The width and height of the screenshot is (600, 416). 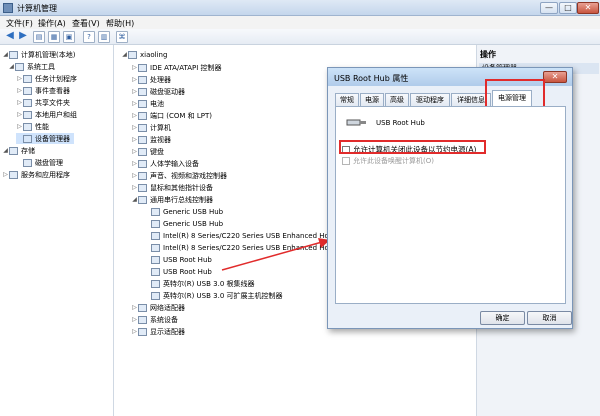 I want to click on allow-wake-checkbox-row: 允许此设备唤醒计算机(O), so click(x=388, y=161).